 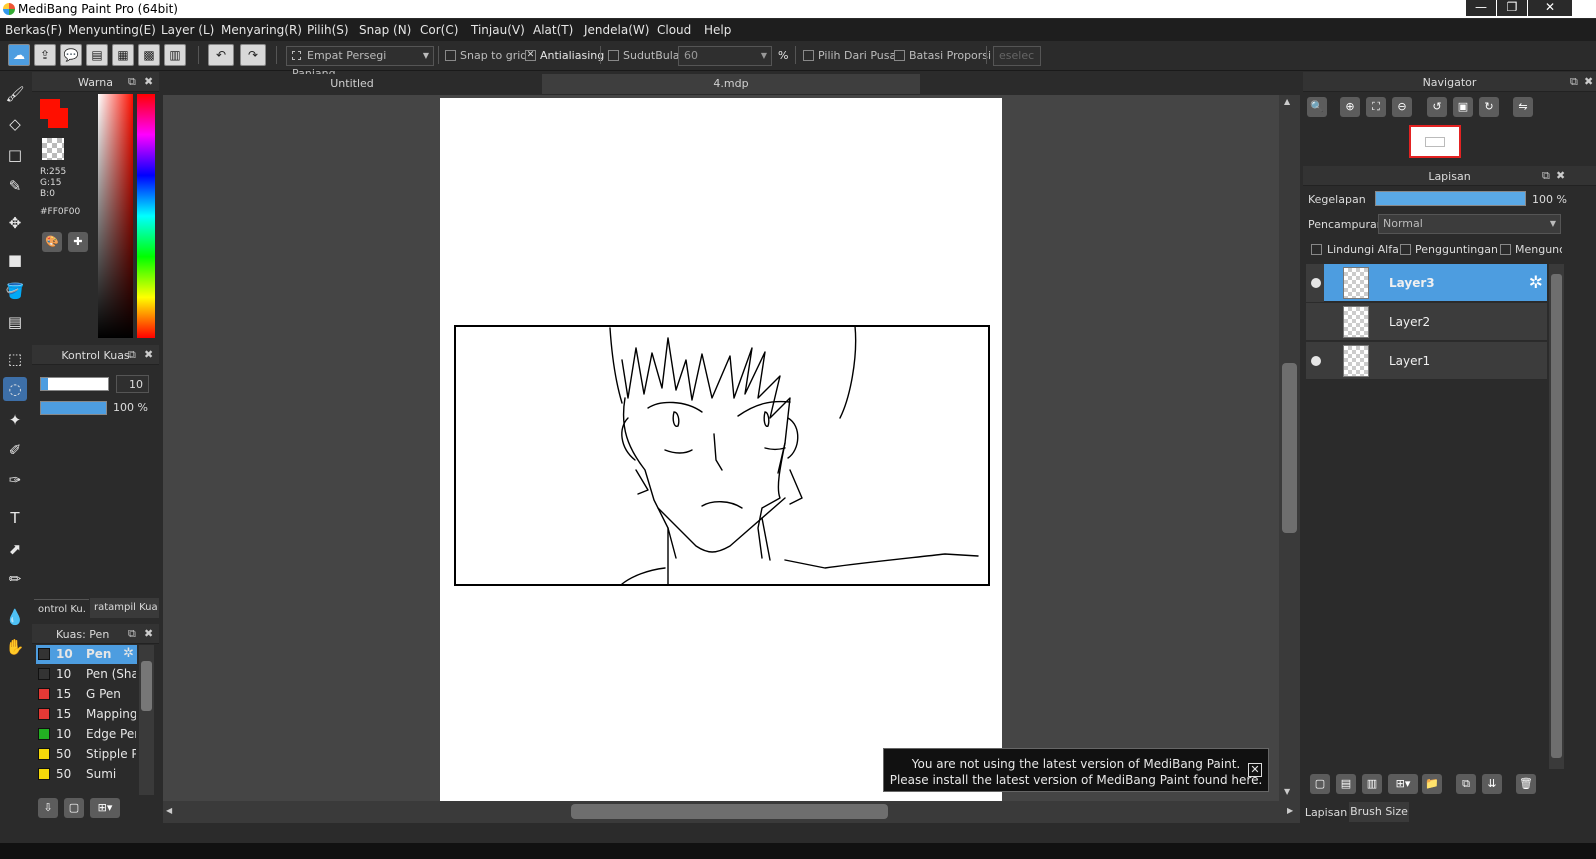 I want to click on select-eraser-icon: ✑, so click(x=15, y=480).